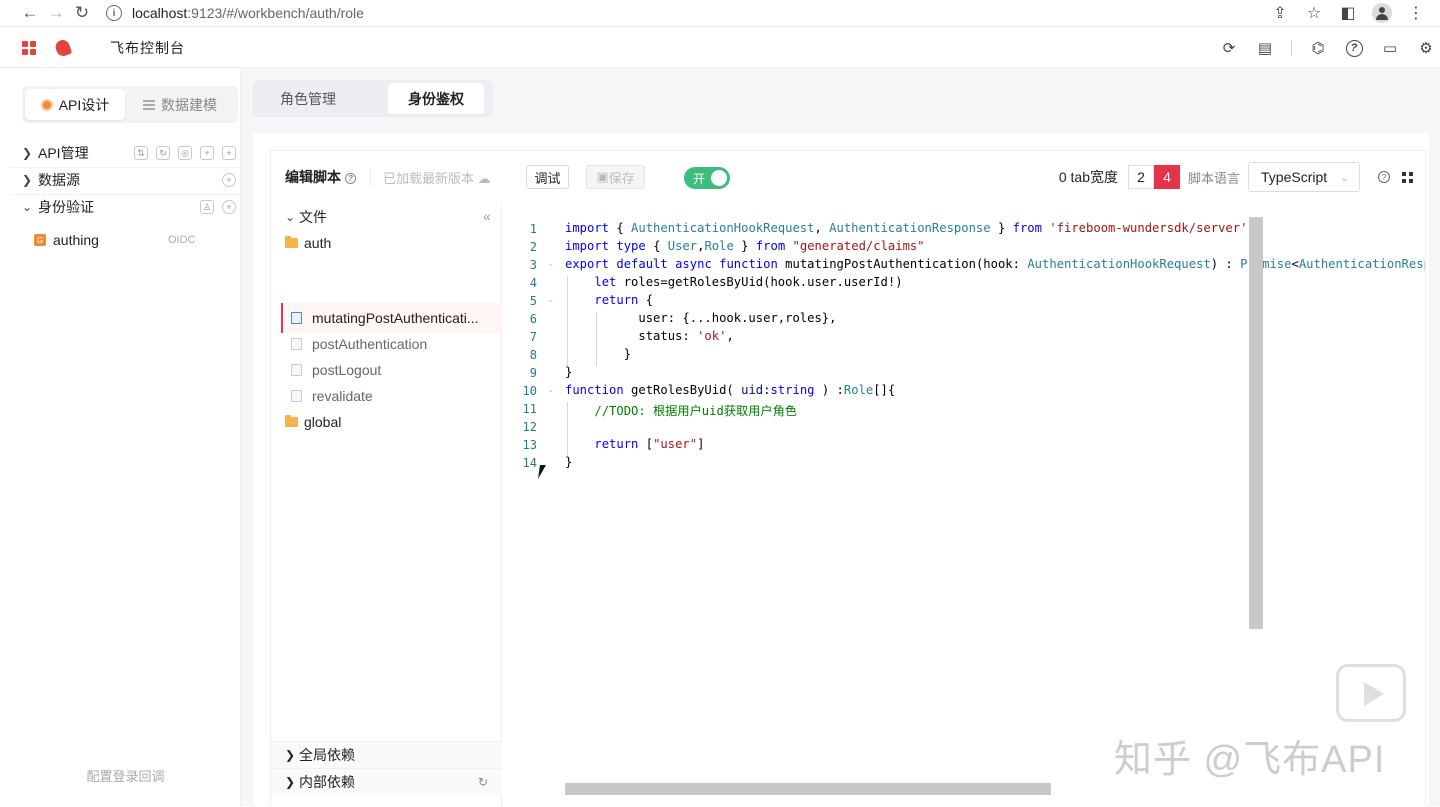 The image size is (1440, 807). Describe the element at coordinates (1382, 13) in the screenshot. I see `profile-avatar` at that location.